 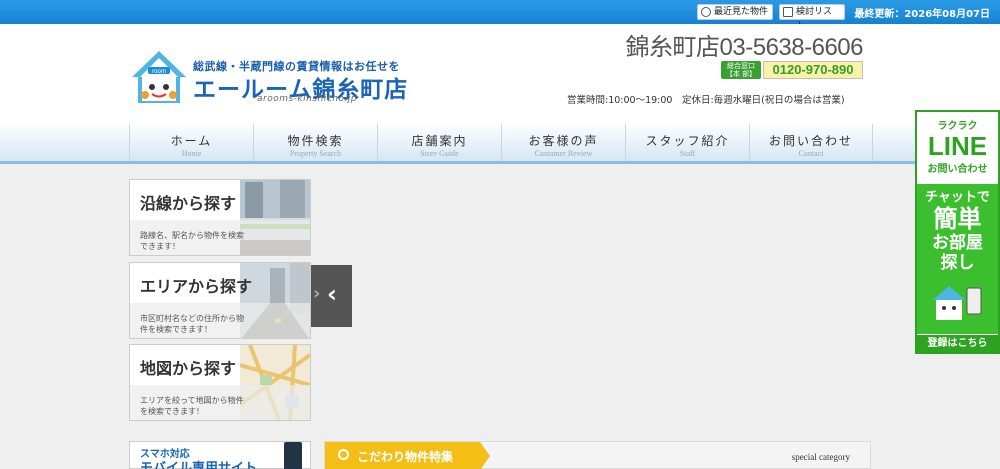 I want to click on free-dial-badge: 総合窓口【本 部】, so click(x=741, y=70).